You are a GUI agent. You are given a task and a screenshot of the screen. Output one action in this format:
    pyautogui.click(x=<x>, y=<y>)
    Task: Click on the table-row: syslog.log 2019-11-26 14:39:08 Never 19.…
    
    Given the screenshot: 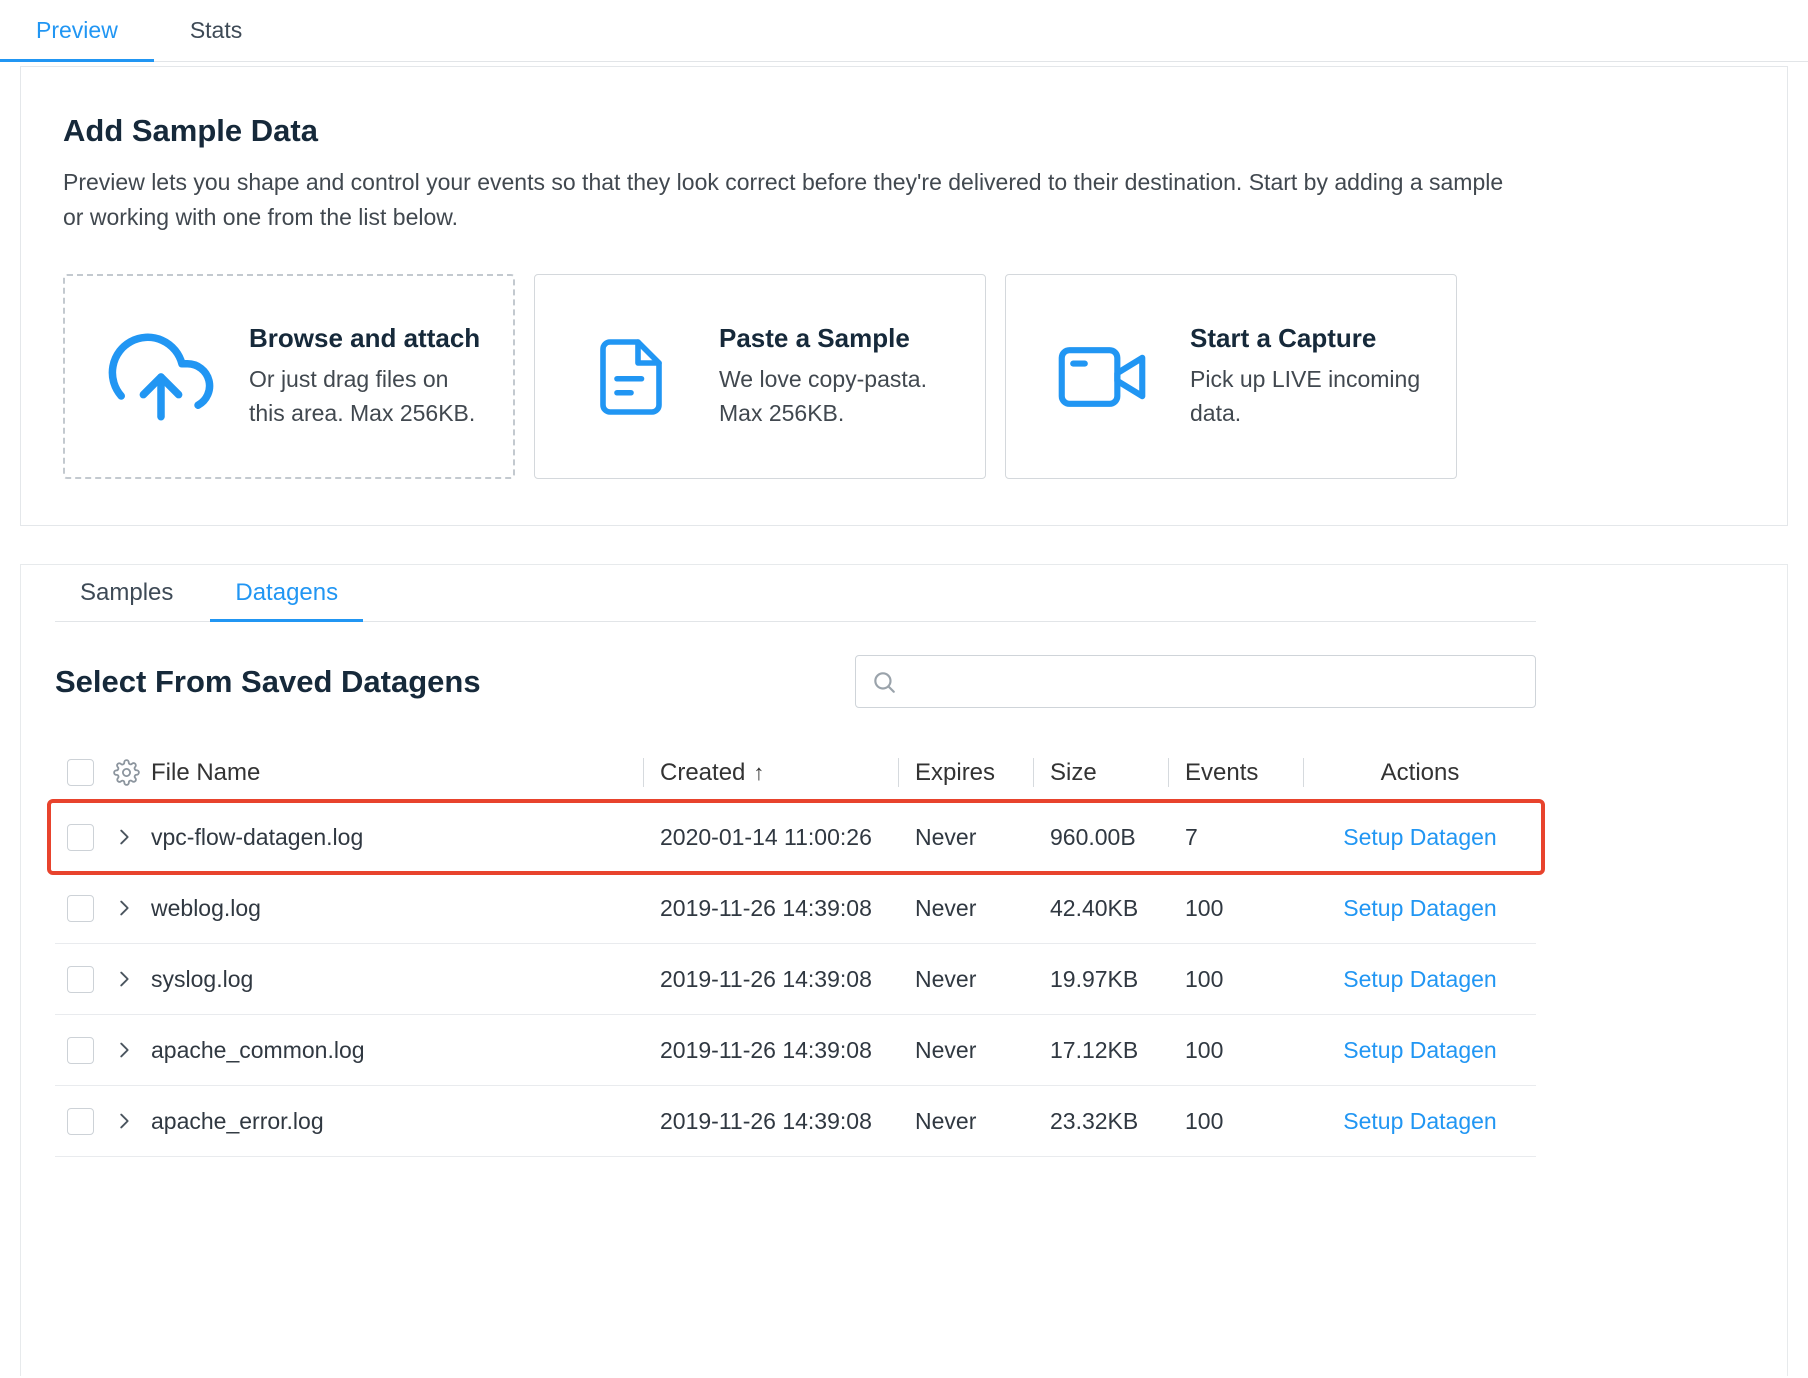 What is the action you would take?
    pyautogui.click(x=795, y=979)
    